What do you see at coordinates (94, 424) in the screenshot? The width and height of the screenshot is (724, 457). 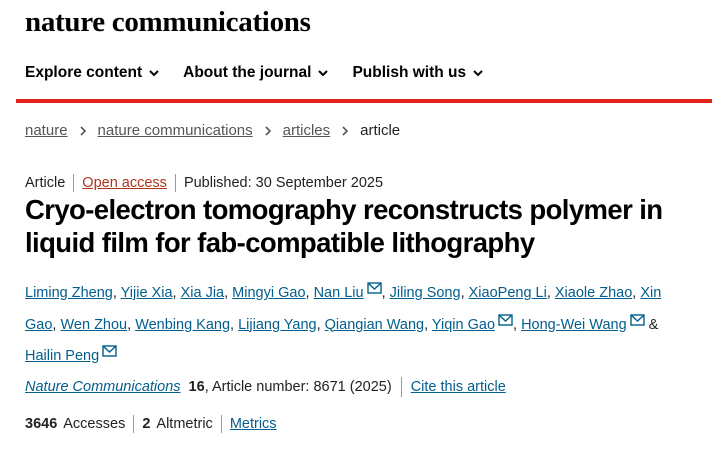 I see `accesses-label: Accesses` at bounding box center [94, 424].